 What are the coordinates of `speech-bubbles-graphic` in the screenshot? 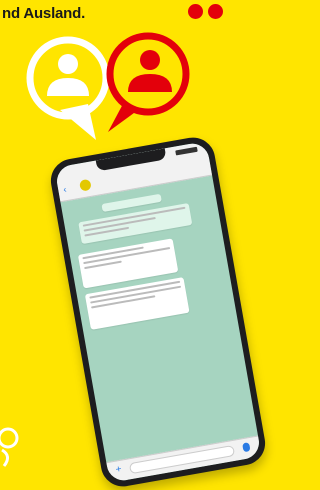 It's located at (108, 86).